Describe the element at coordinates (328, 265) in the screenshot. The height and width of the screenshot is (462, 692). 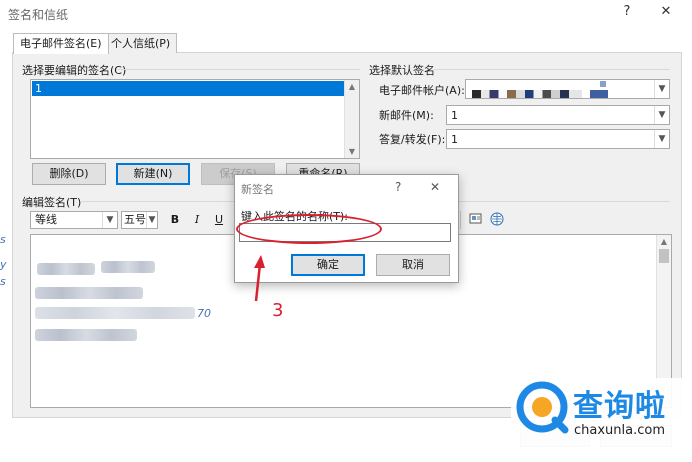
I see `modal-ok-button: 确定` at that location.